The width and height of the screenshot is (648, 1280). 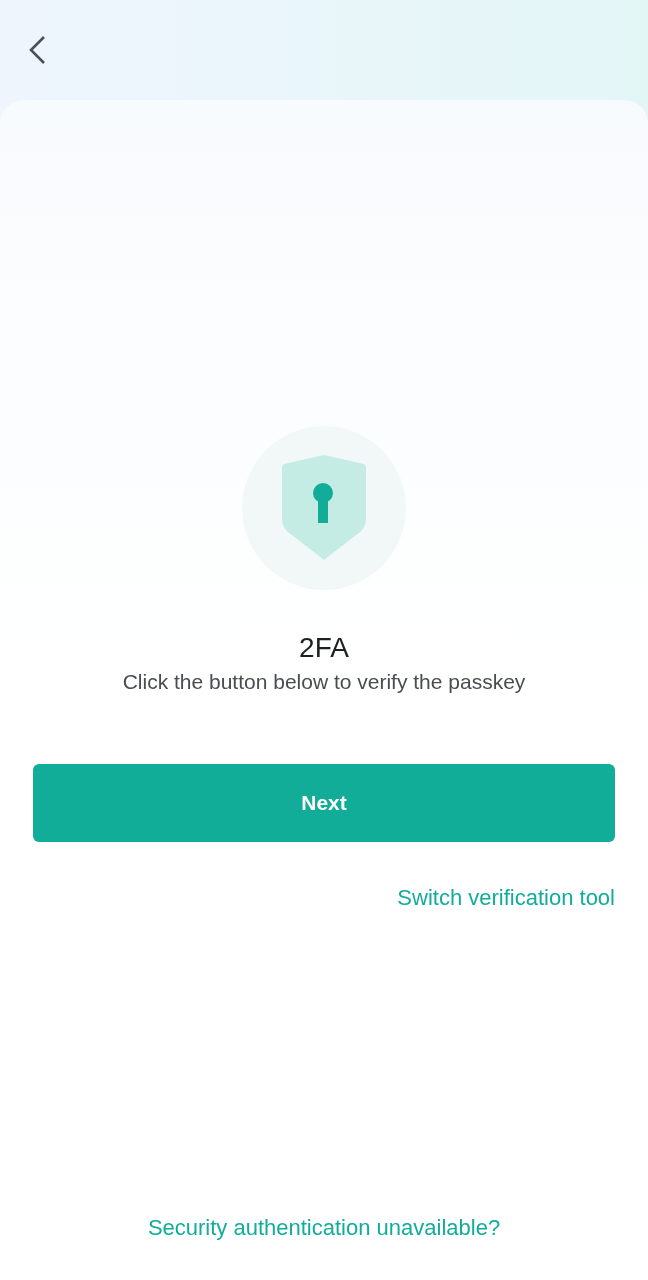 I want to click on back-icon, so click(x=37, y=50).